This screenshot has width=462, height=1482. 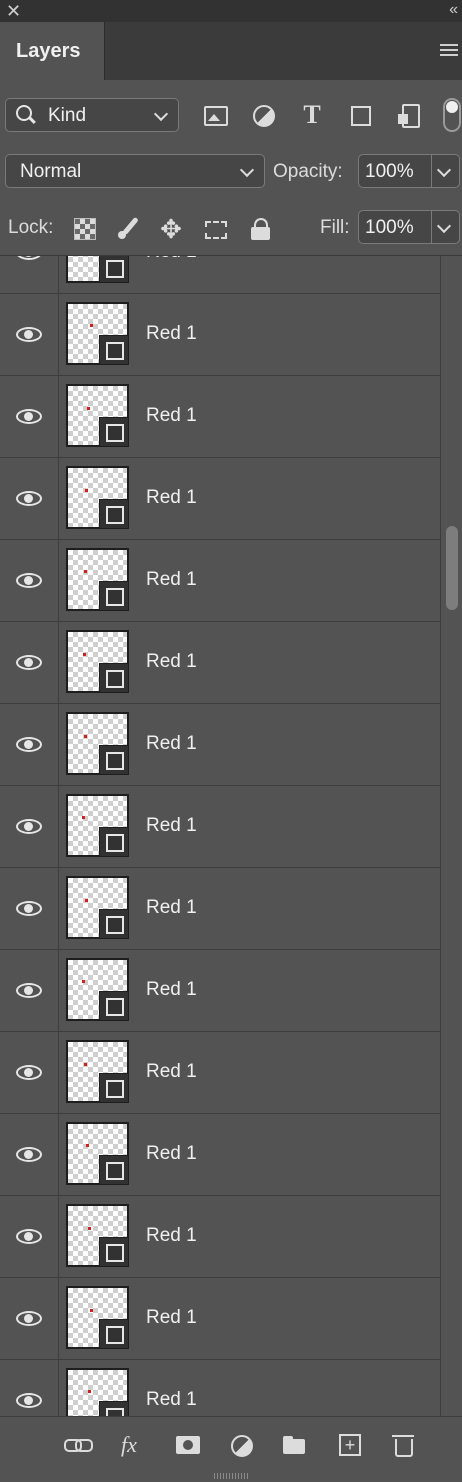 I want to click on smart-object-filter-icon, so click(x=409, y=115).